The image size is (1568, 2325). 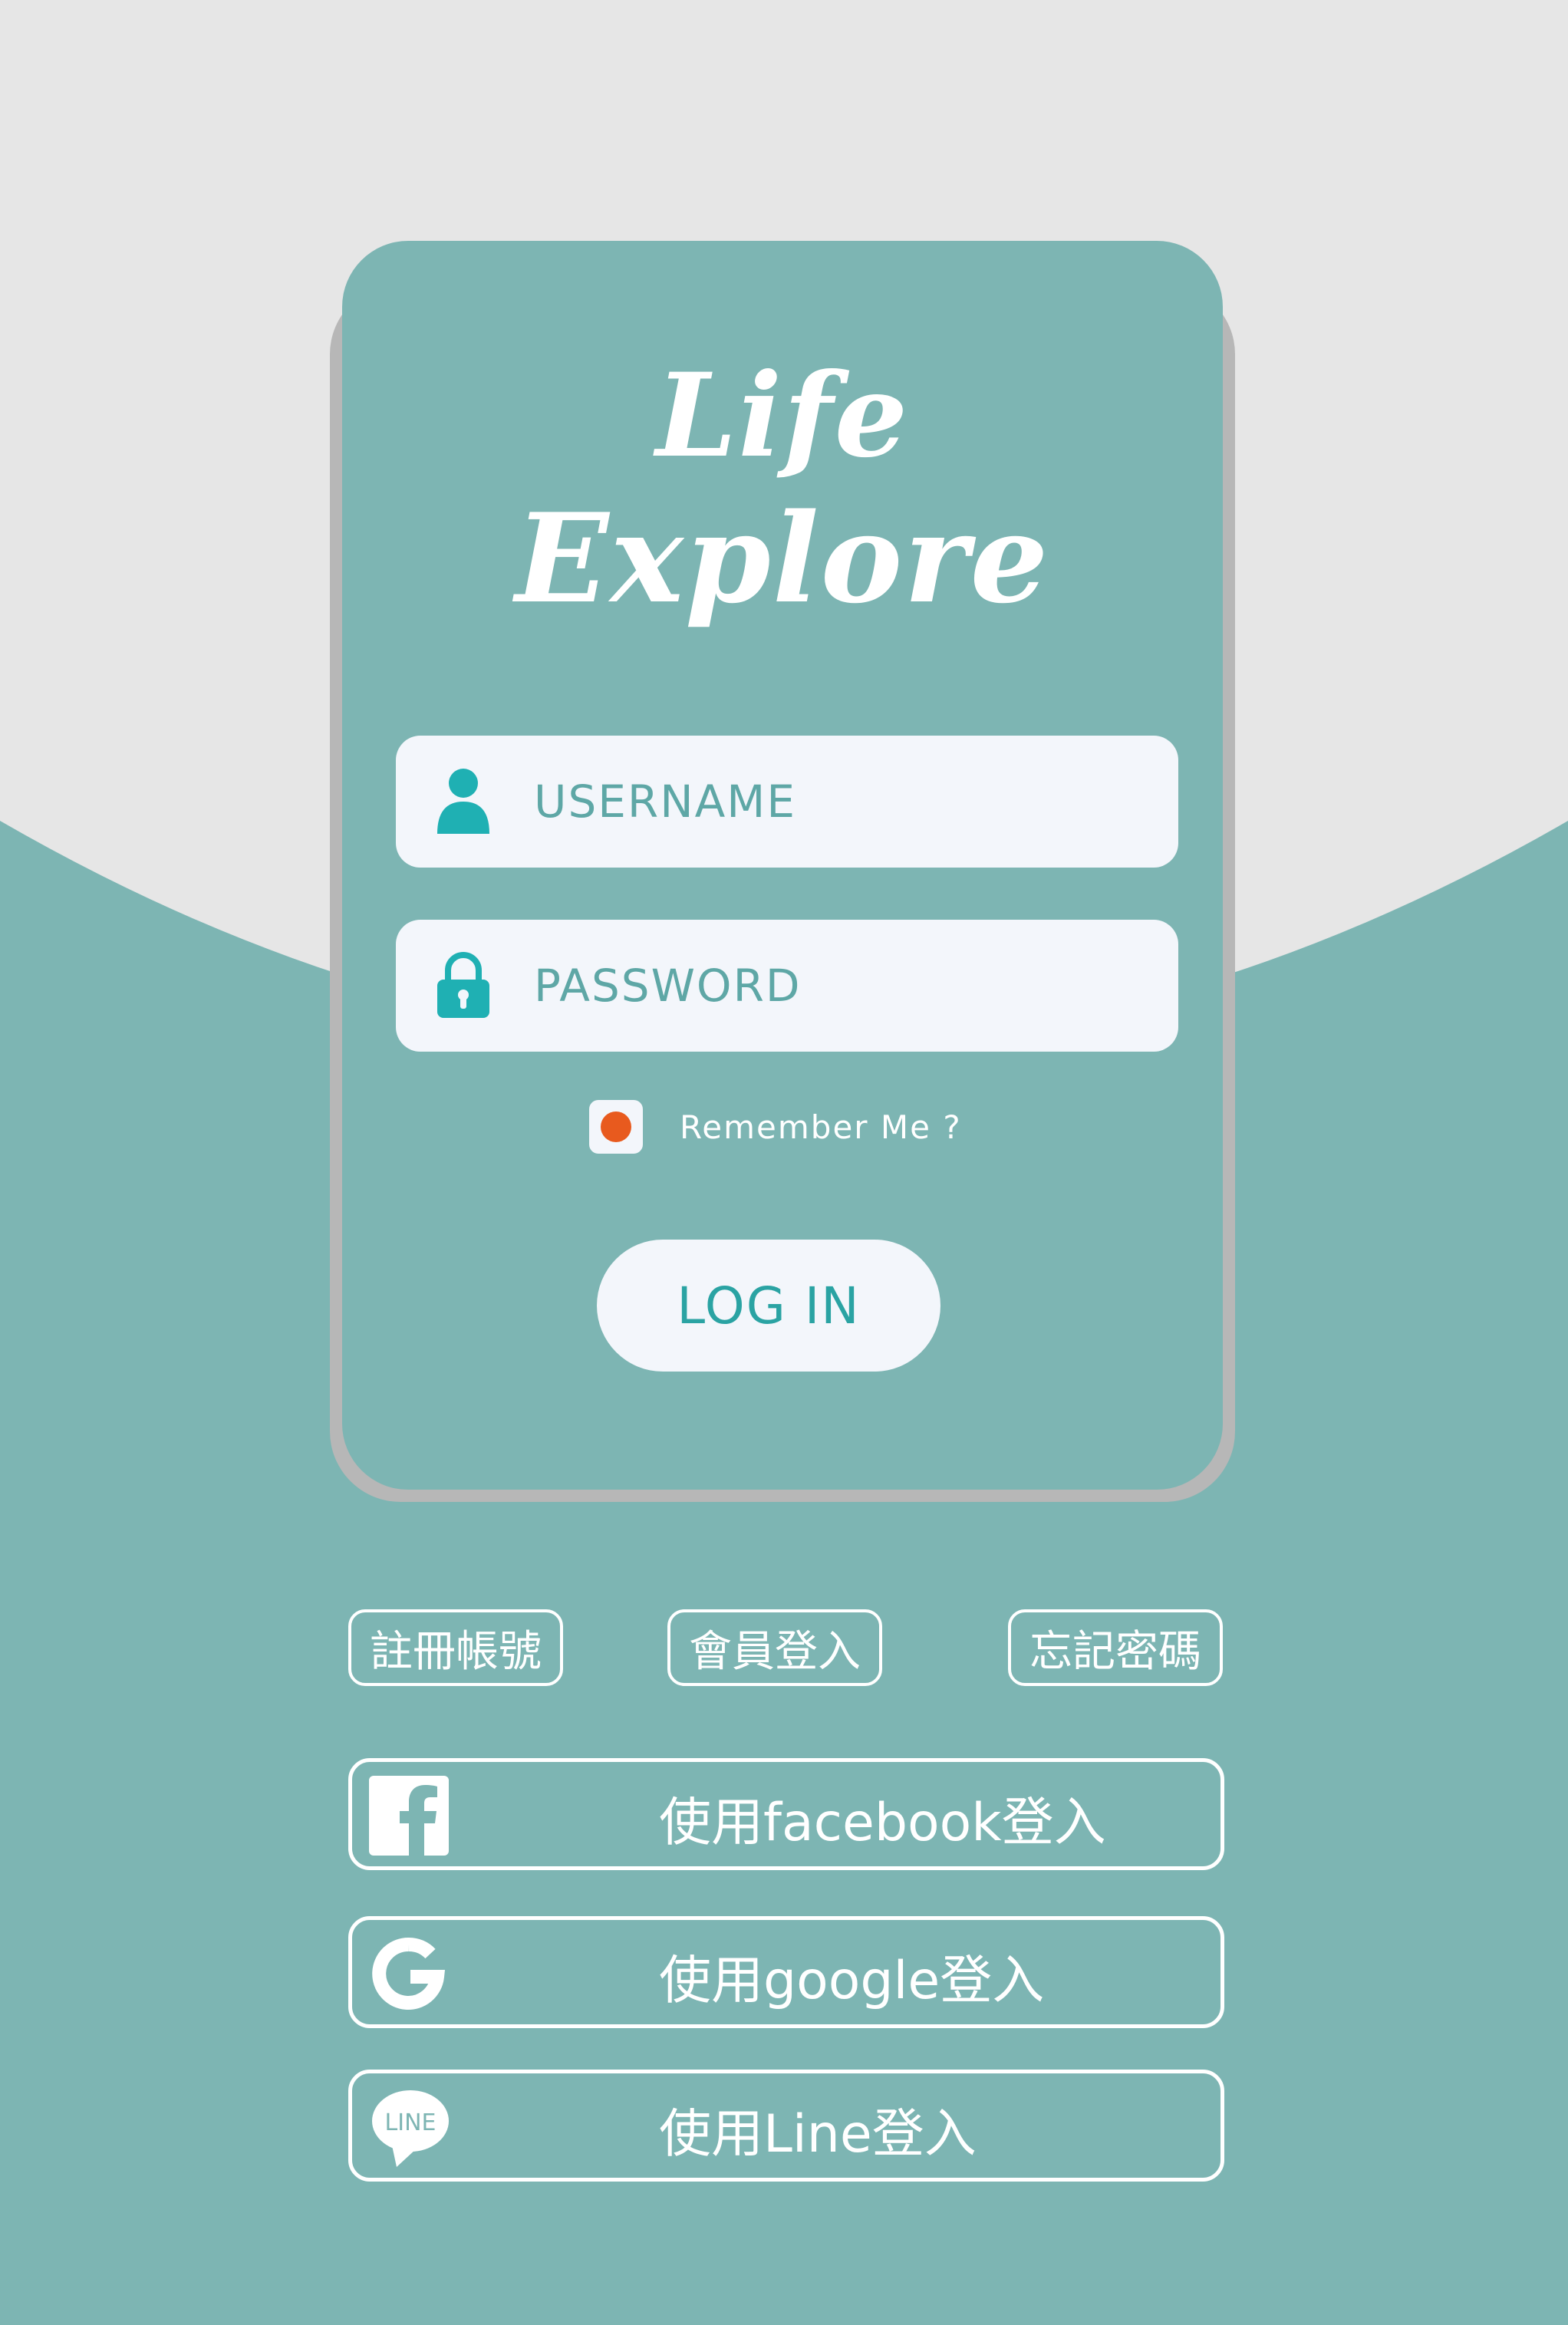 What do you see at coordinates (841, 986) in the screenshot?
I see `password-input` at bounding box center [841, 986].